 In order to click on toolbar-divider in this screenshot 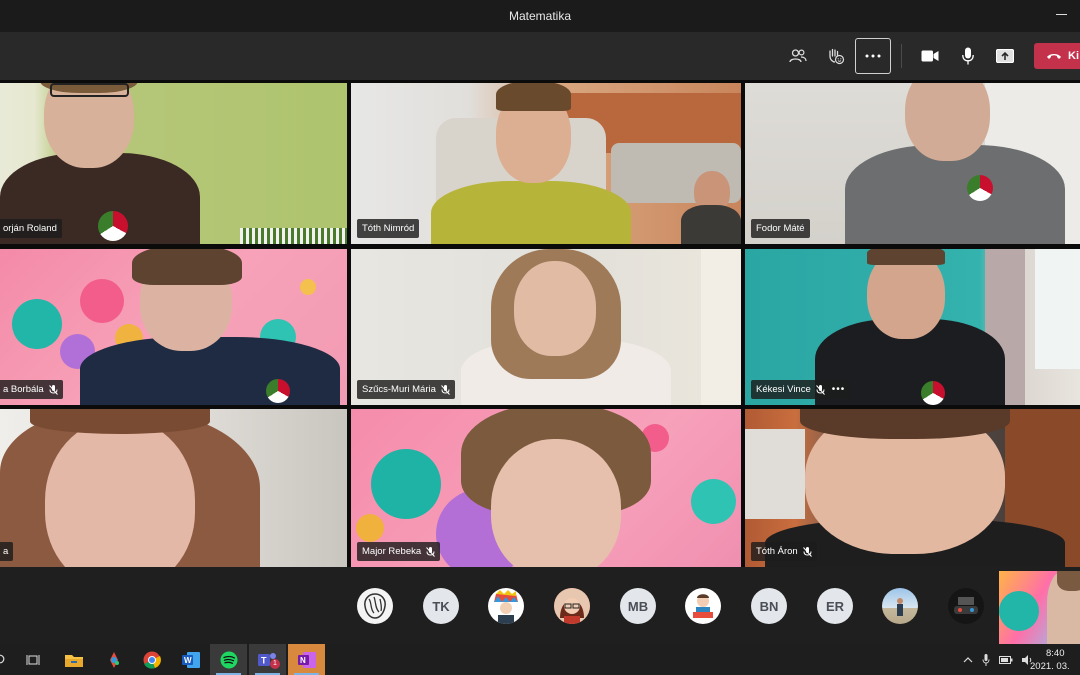, I will do `click(901, 56)`.